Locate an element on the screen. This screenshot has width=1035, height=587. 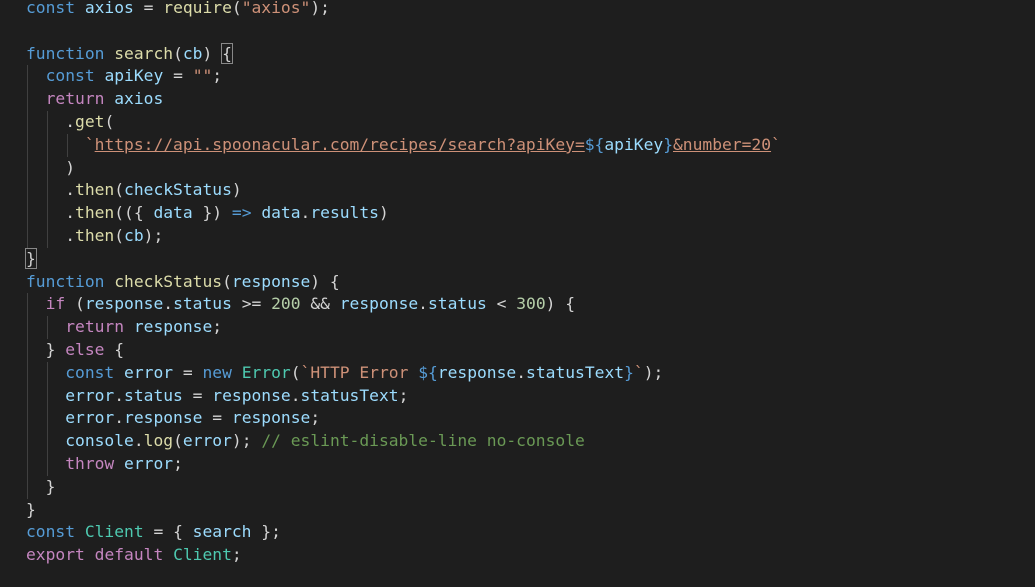
identifier-token: status is located at coordinates (457, 304).